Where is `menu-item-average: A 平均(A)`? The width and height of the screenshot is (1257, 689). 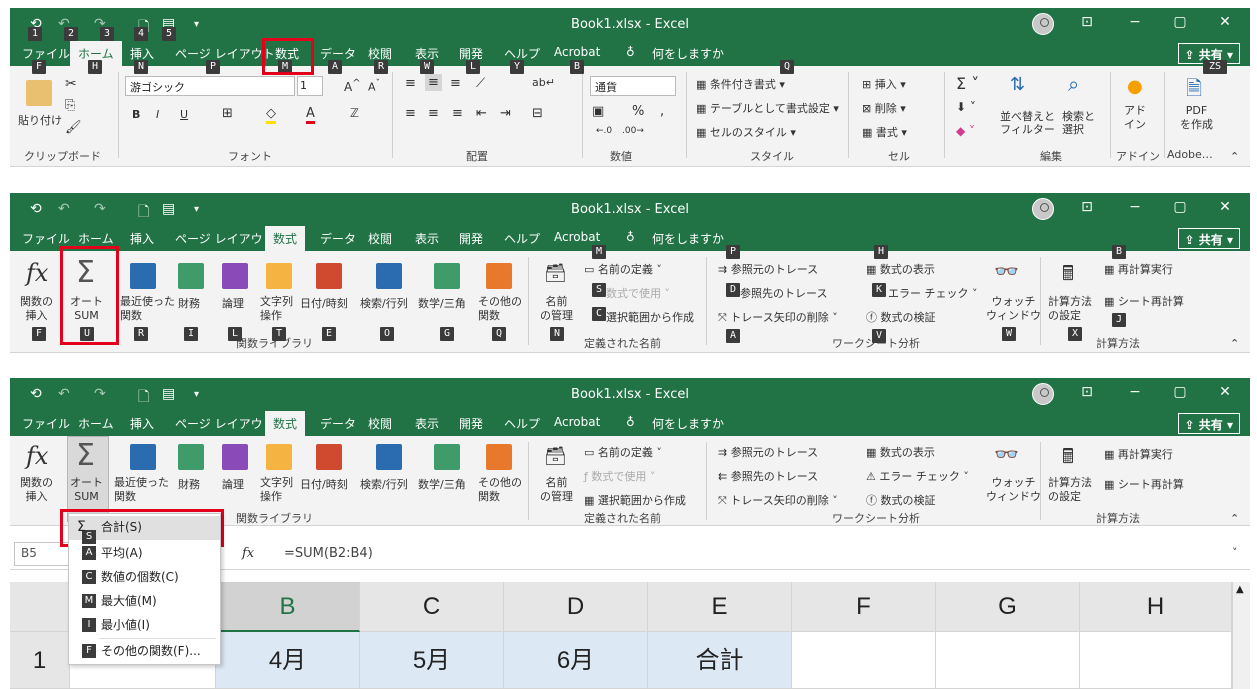
menu-item-average: A 平均(A) is located at coordinates (144, 554).